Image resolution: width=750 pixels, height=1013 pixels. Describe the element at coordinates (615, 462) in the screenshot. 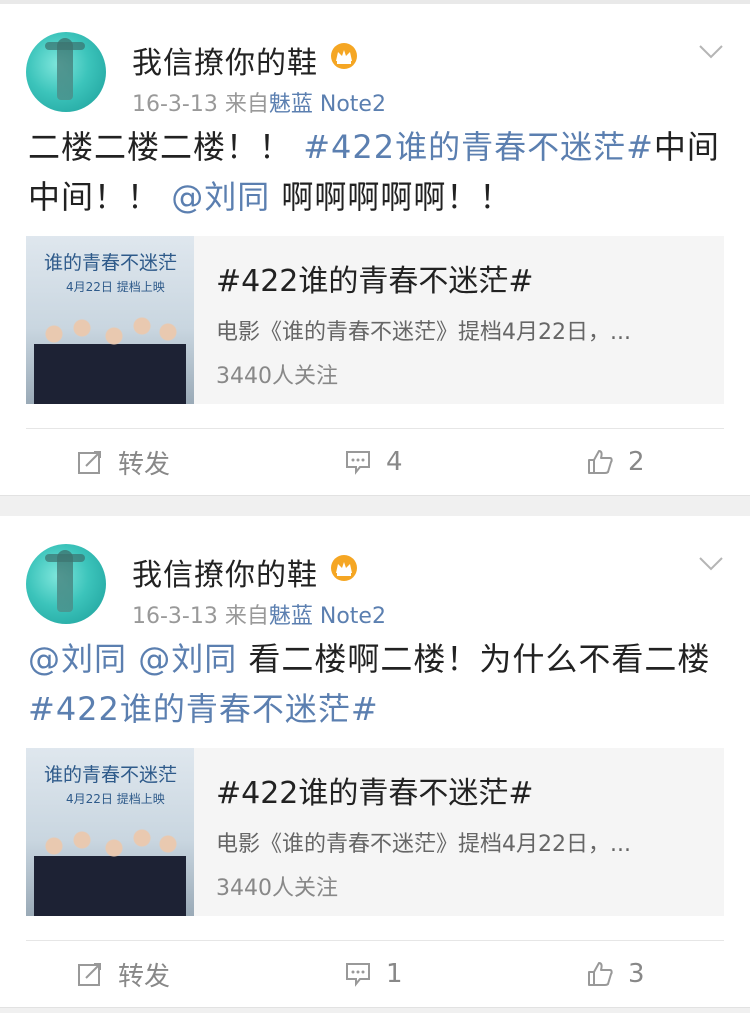

I see `like-button: 2` at that location.